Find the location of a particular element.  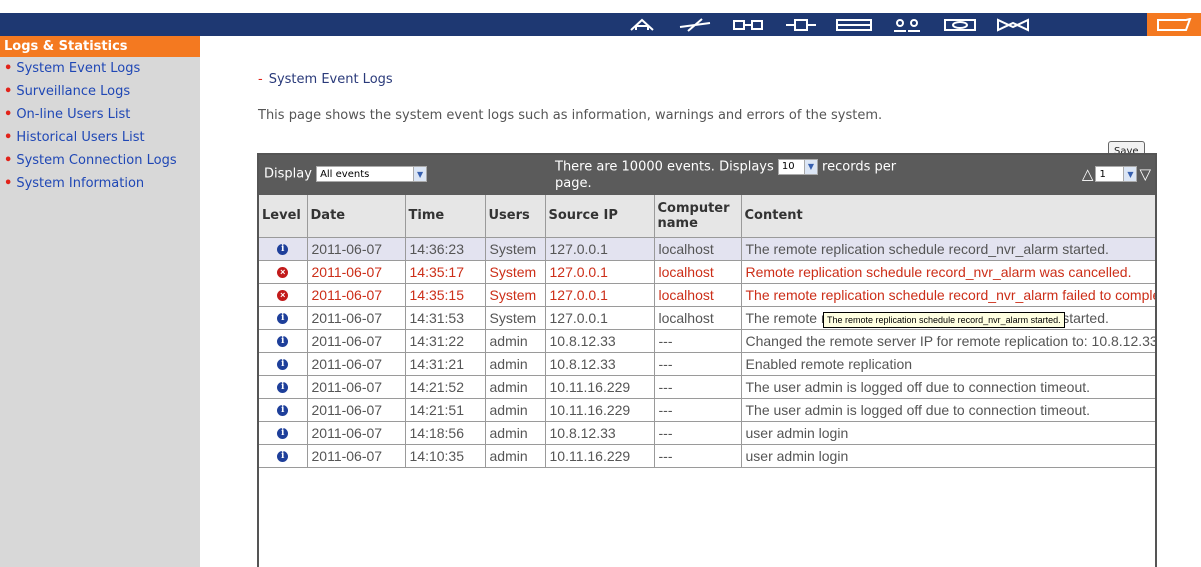

column-header-content: Content is located at coordinates (948, 216).